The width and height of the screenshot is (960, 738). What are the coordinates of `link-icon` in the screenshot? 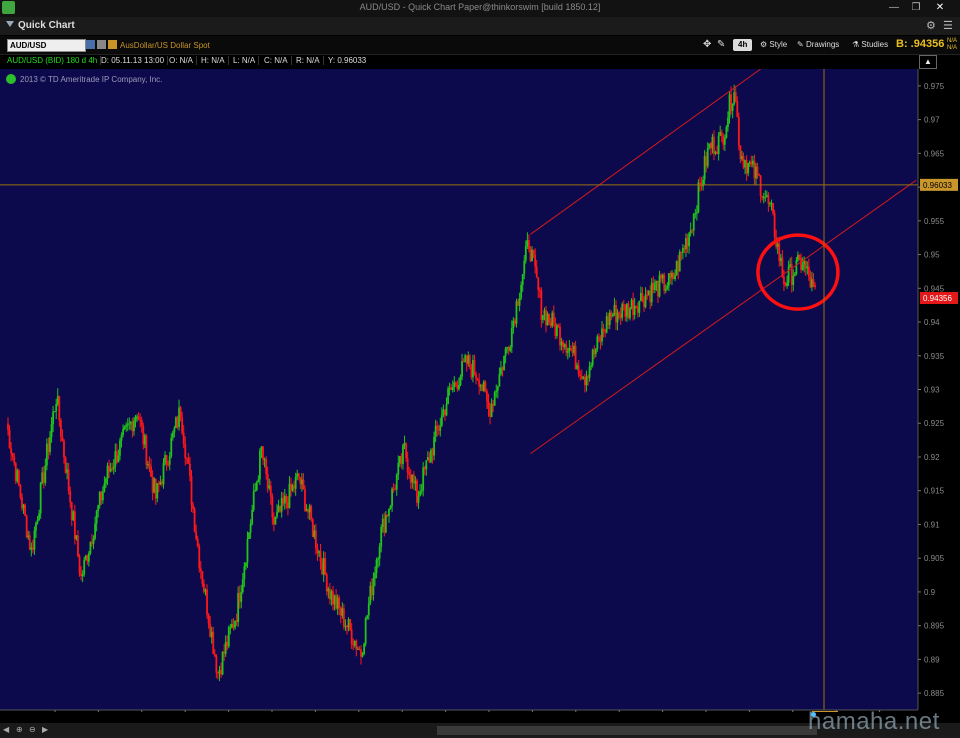 It's located at (101, 44).